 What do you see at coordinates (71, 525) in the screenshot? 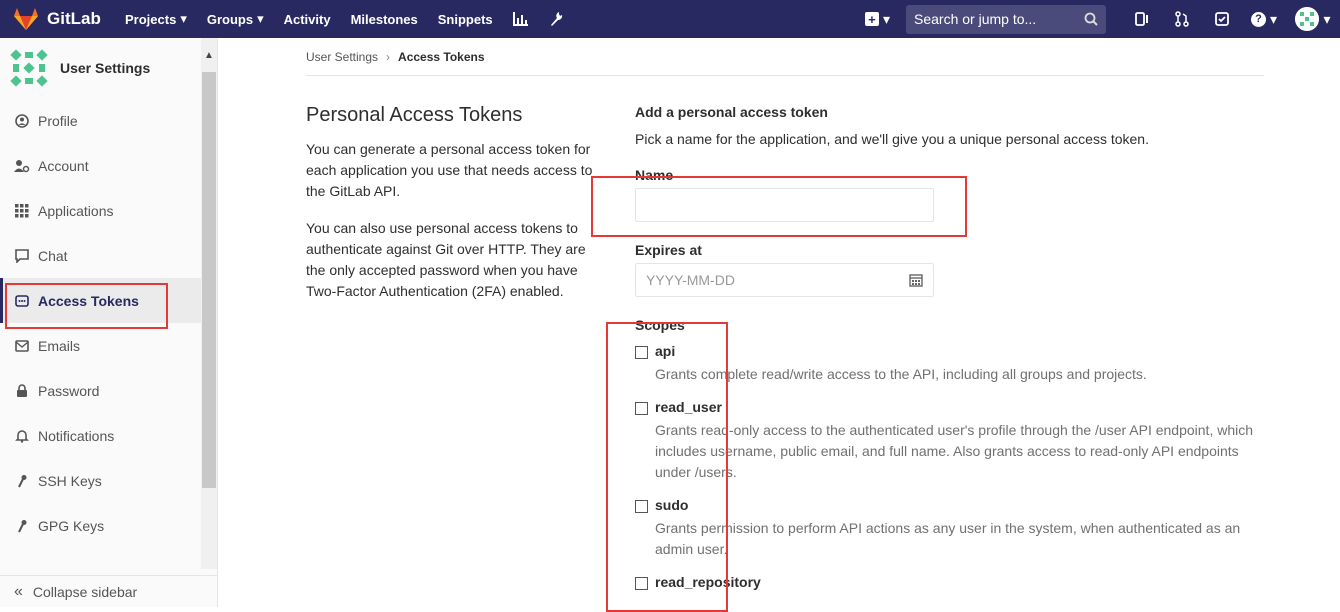
I see `sidebar-item-label: GPG Keys` at bounding box center [71, 525].